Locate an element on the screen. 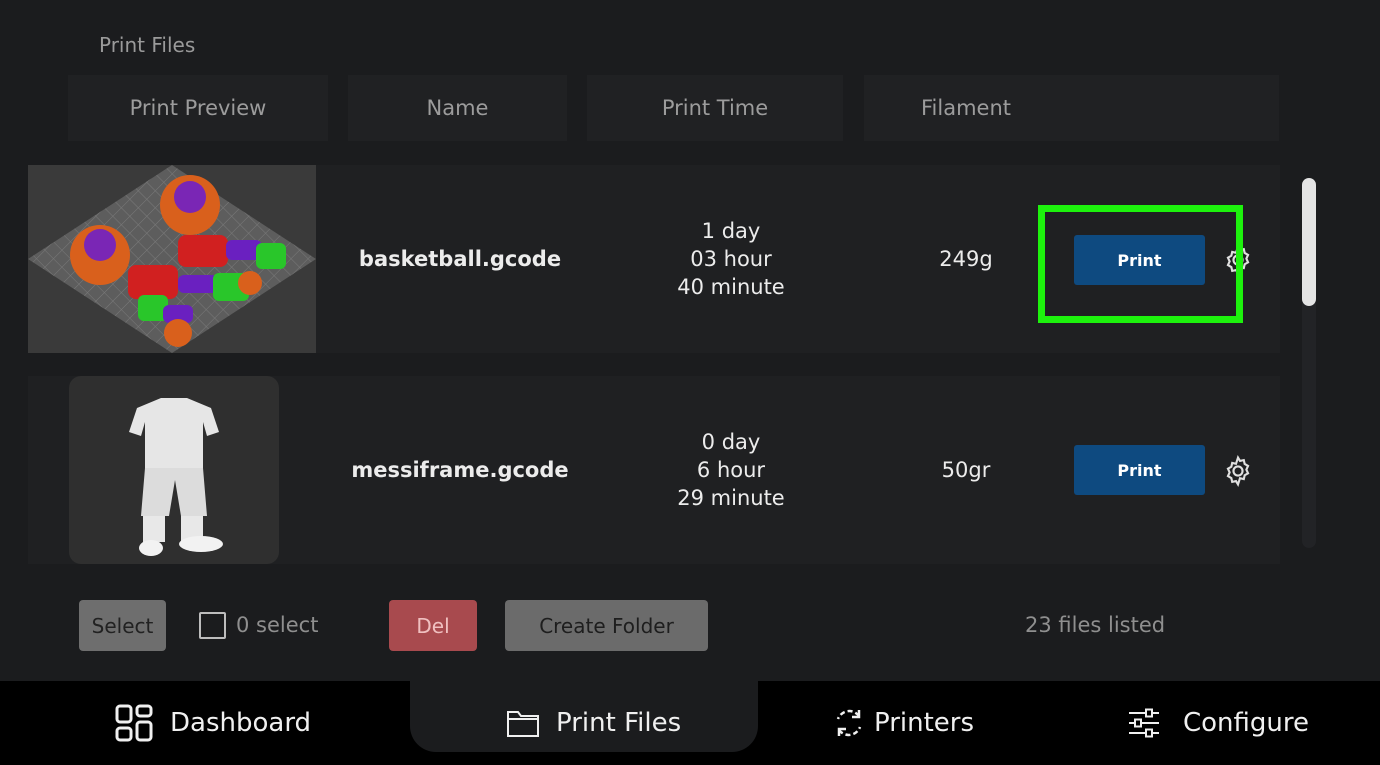  select-all-checkbox is located at coordinates (212, 625).